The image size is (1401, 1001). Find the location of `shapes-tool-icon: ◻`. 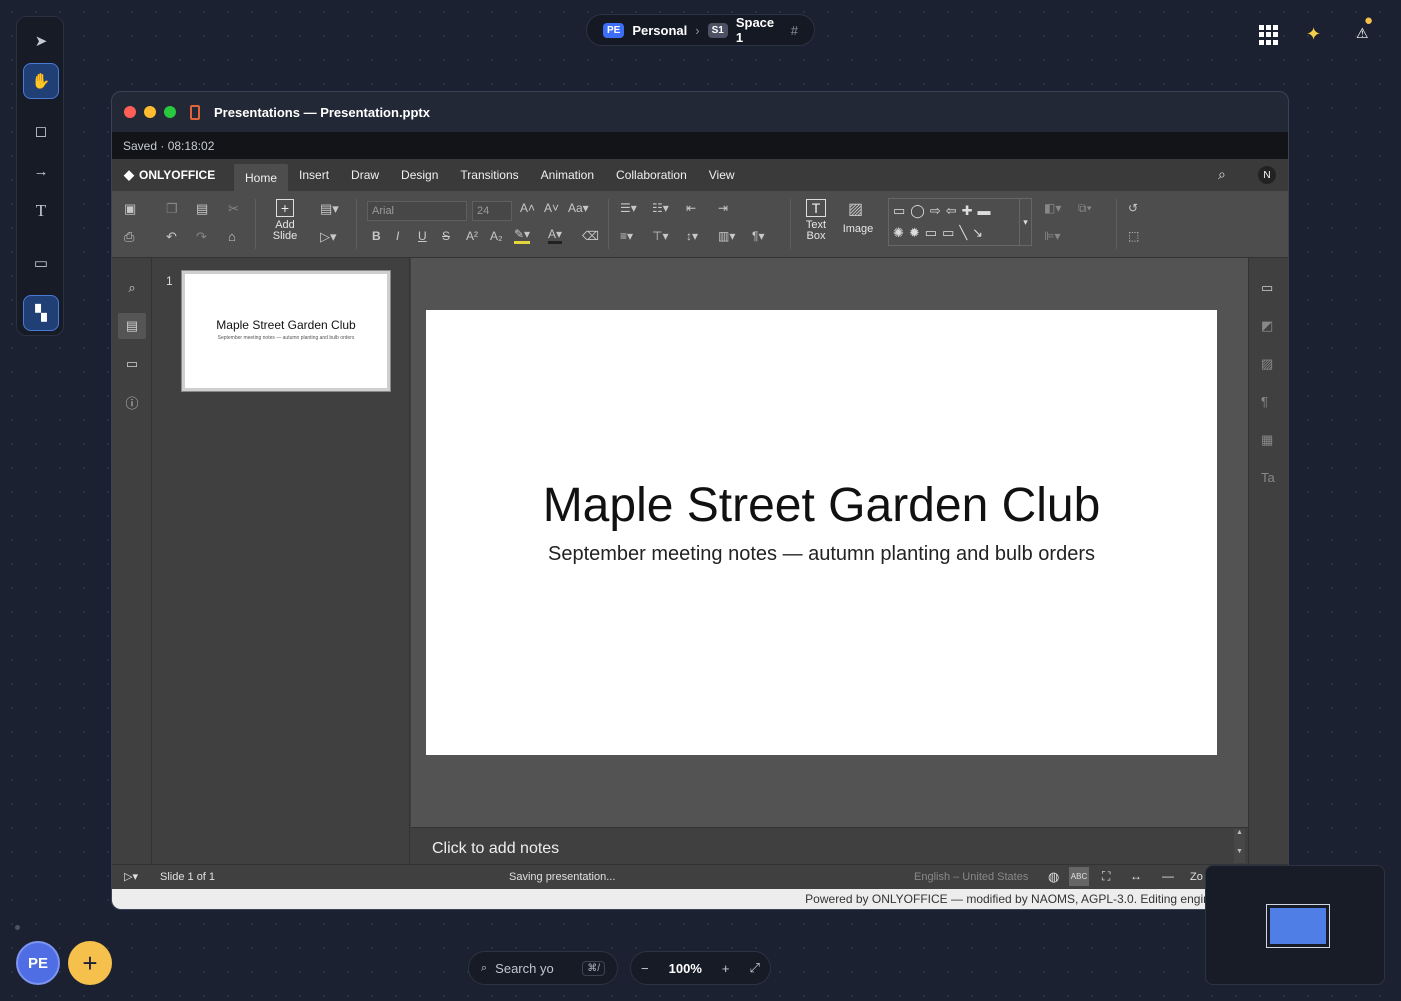

shapes-tool-icon: ◻ is located at coordinates (41, 131).